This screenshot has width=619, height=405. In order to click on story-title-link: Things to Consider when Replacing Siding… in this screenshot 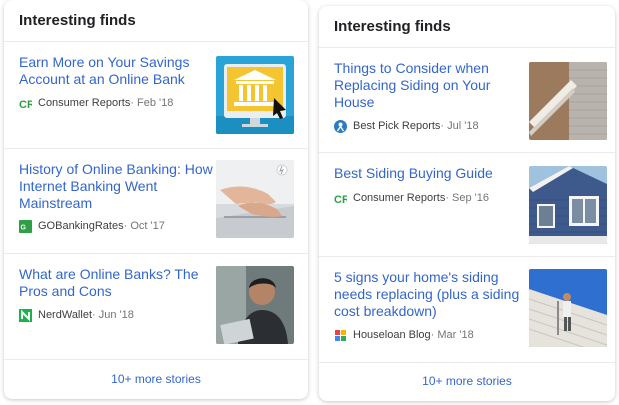, I will do `click(412, 85)`.